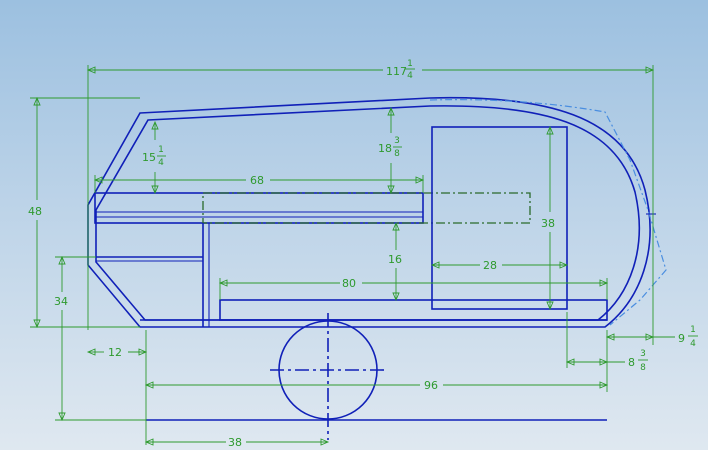 This screenshot has height=450, width=708. I want to click on dim-rear-b-whole: 8, so click(631, 362).